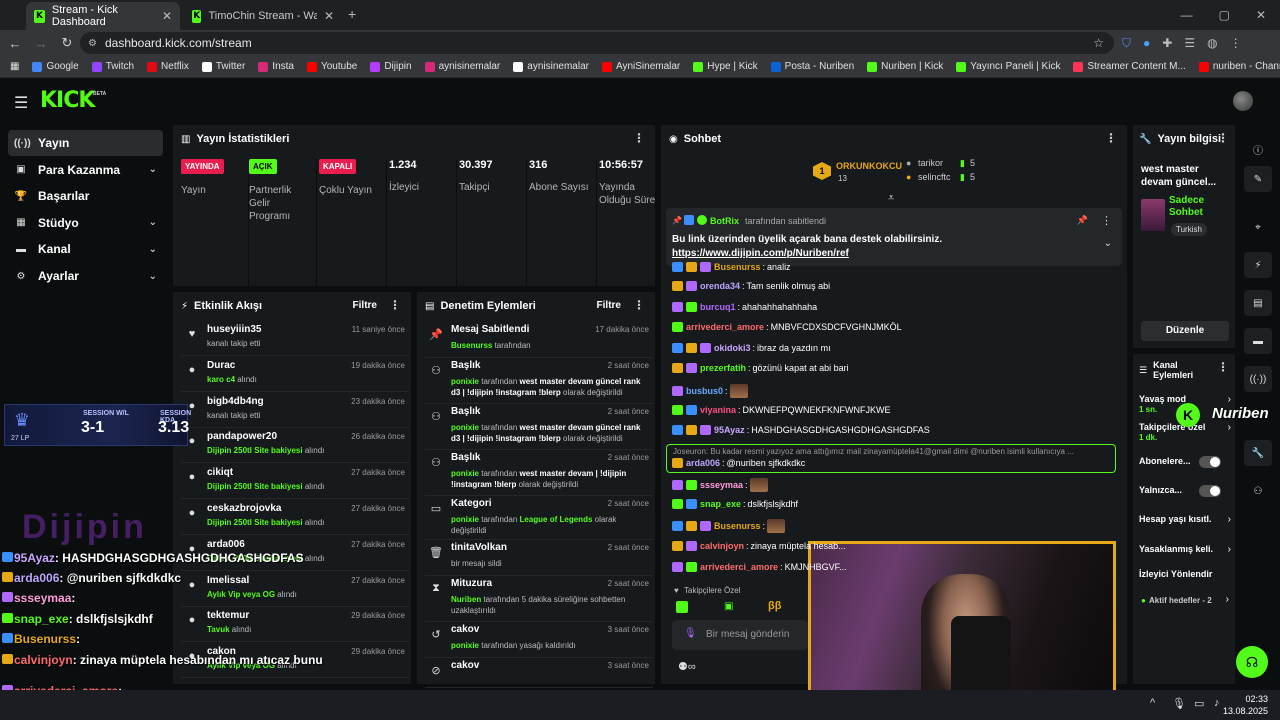 The image size is (1280, 720). Describe the element at coordinates (1108, 243) in the screenshot. I see `pinned-expand-icon: ⌄` at that location.